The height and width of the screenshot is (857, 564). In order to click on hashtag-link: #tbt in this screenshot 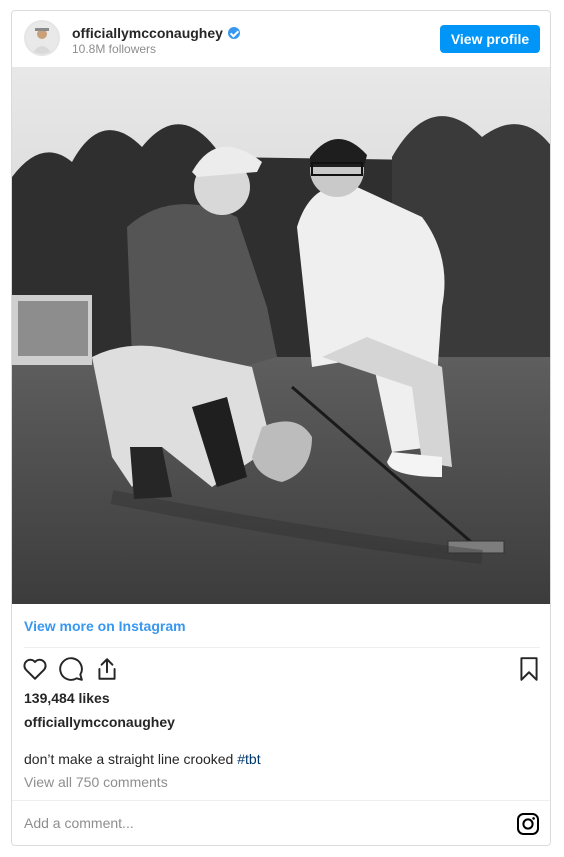, I will do `click(248, 759)`.